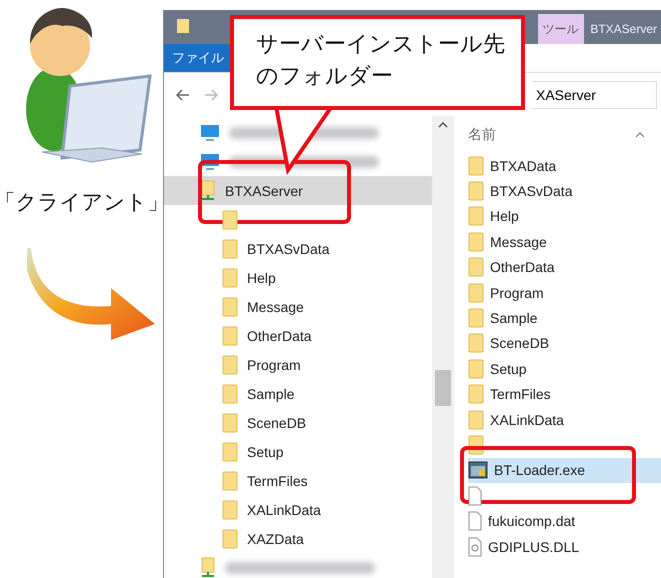 The height and width of the screenshot is (578, 661). I want to click on nav-item-label: Setup, so click(265, 452).